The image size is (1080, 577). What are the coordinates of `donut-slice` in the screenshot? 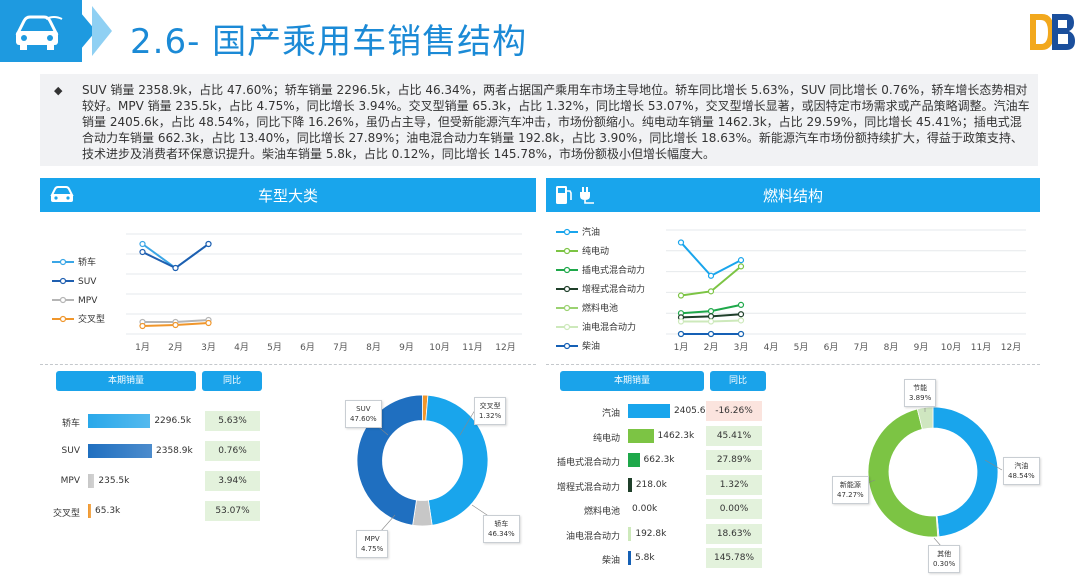 It's located at (965, 472).